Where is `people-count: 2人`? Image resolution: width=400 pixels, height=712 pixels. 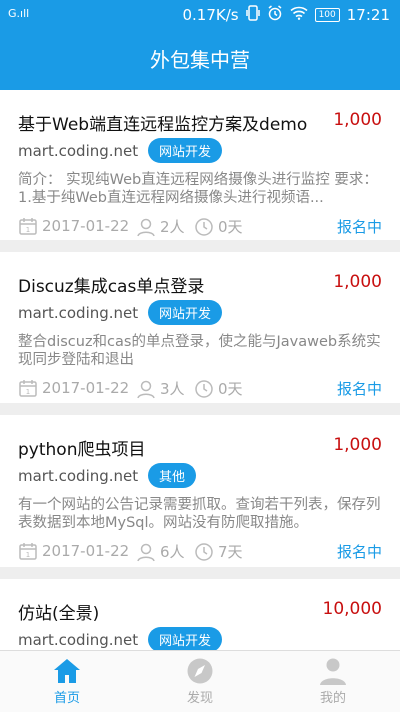 people-count: 2人 is located at coordinates (172, 227).